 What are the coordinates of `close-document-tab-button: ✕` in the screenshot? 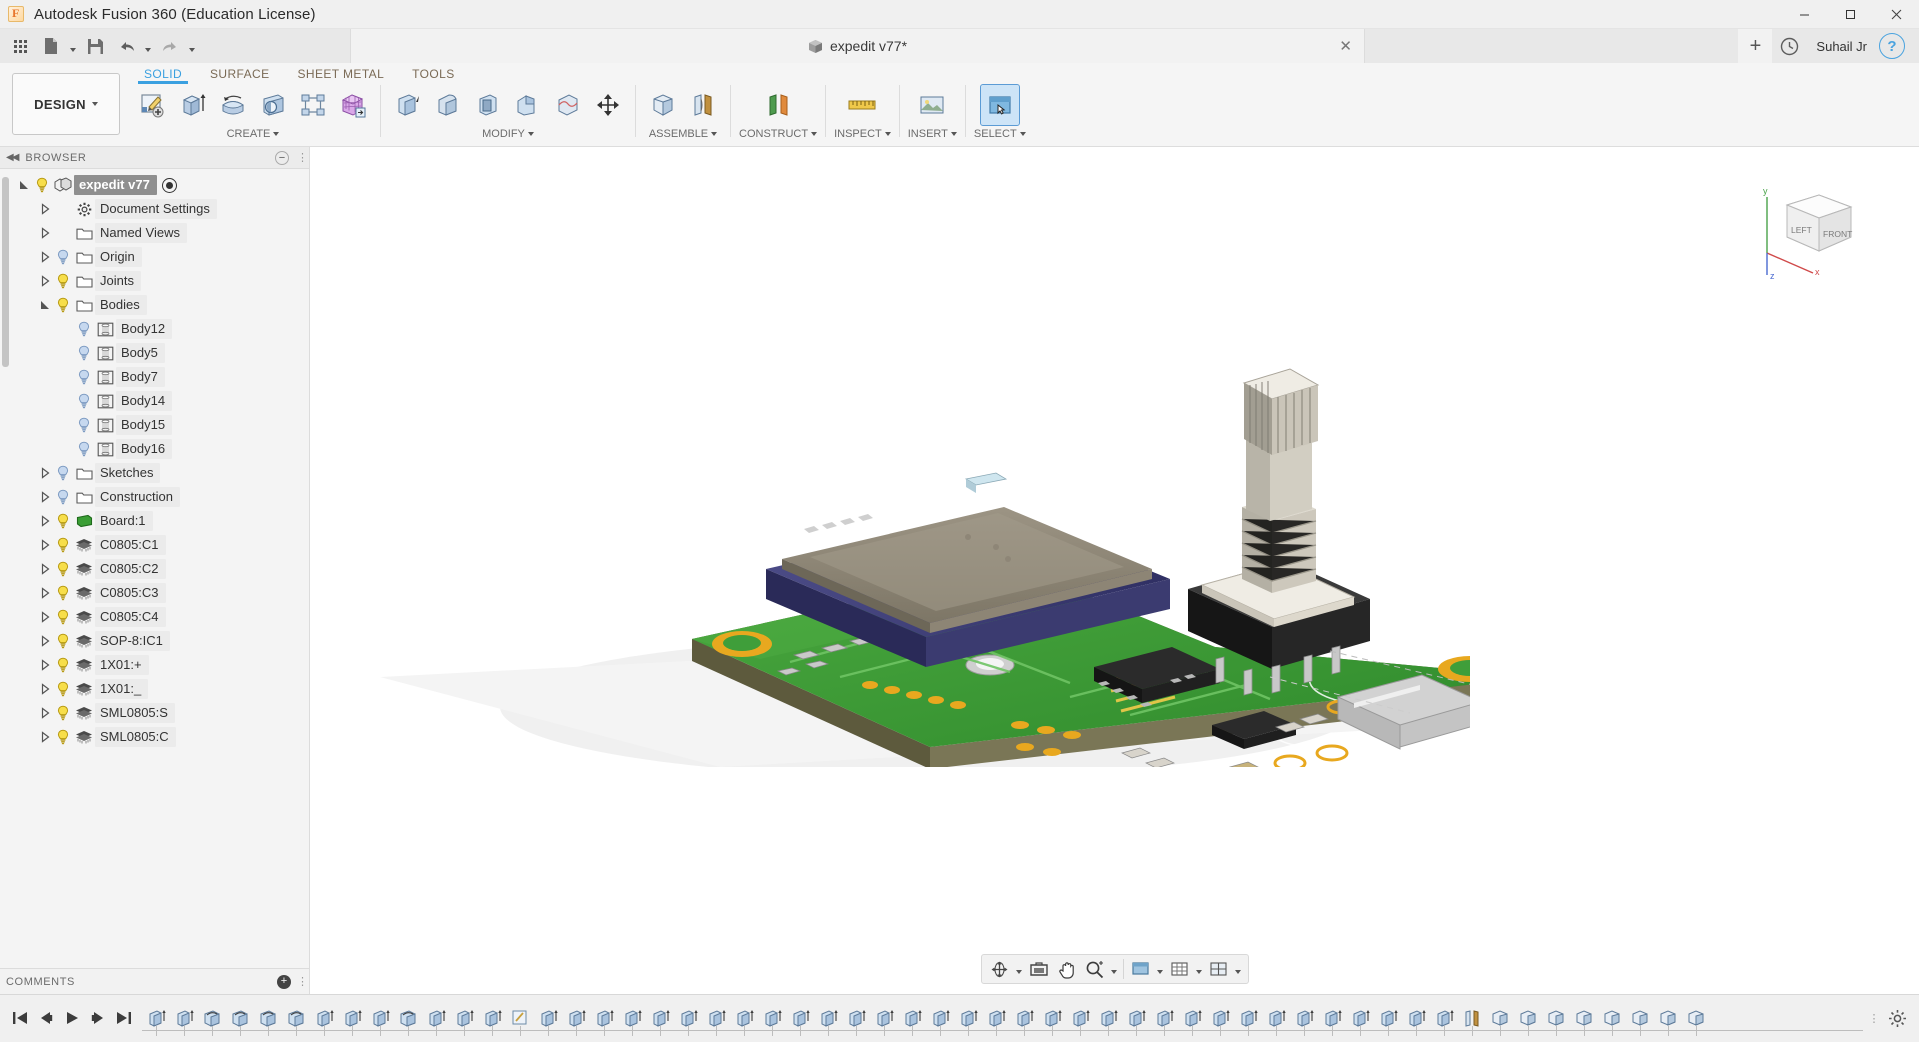 It's located at (1345, 46).